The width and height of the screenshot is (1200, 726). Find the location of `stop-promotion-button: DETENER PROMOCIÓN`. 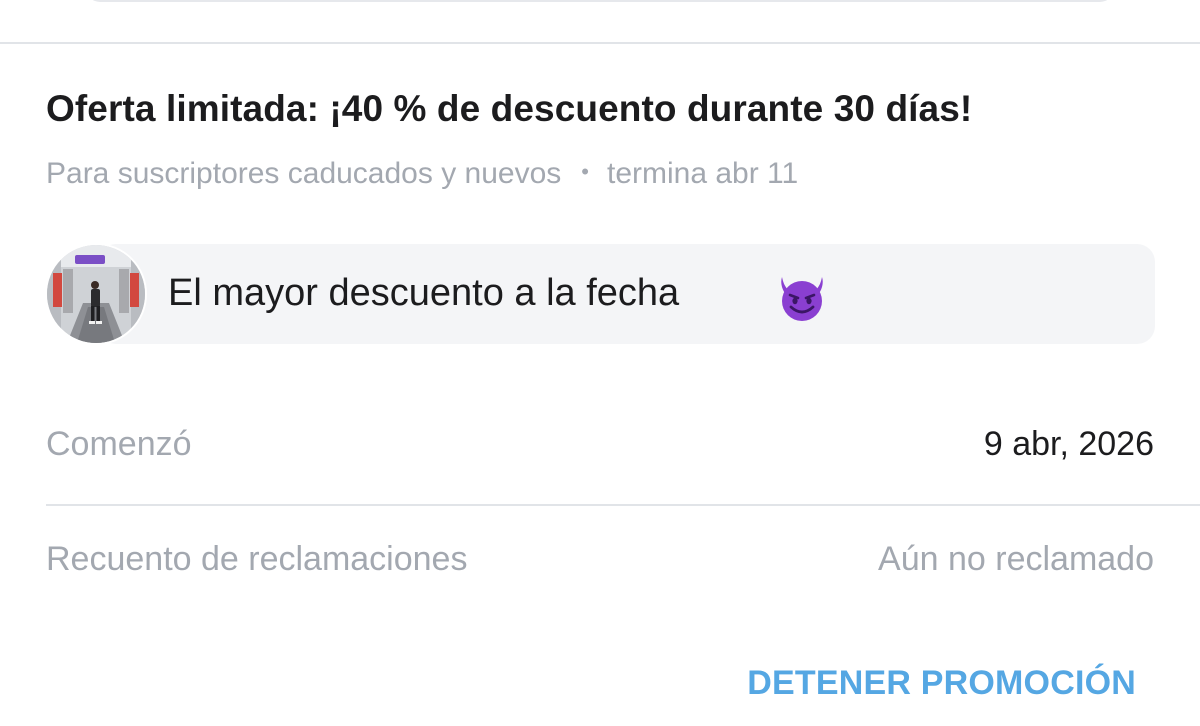

stop-promotion-button: DETENER PROMOCIÓN is located at coordinates (941, 683).